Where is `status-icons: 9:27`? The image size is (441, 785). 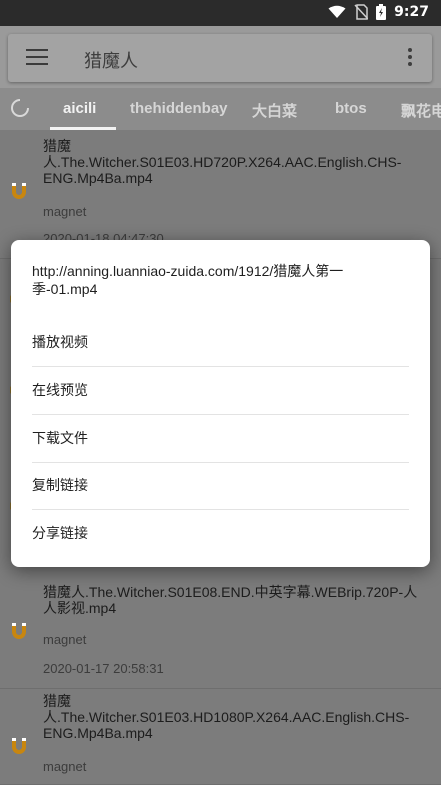 status-icons: 9:27 is located at coordinates (378, 12).